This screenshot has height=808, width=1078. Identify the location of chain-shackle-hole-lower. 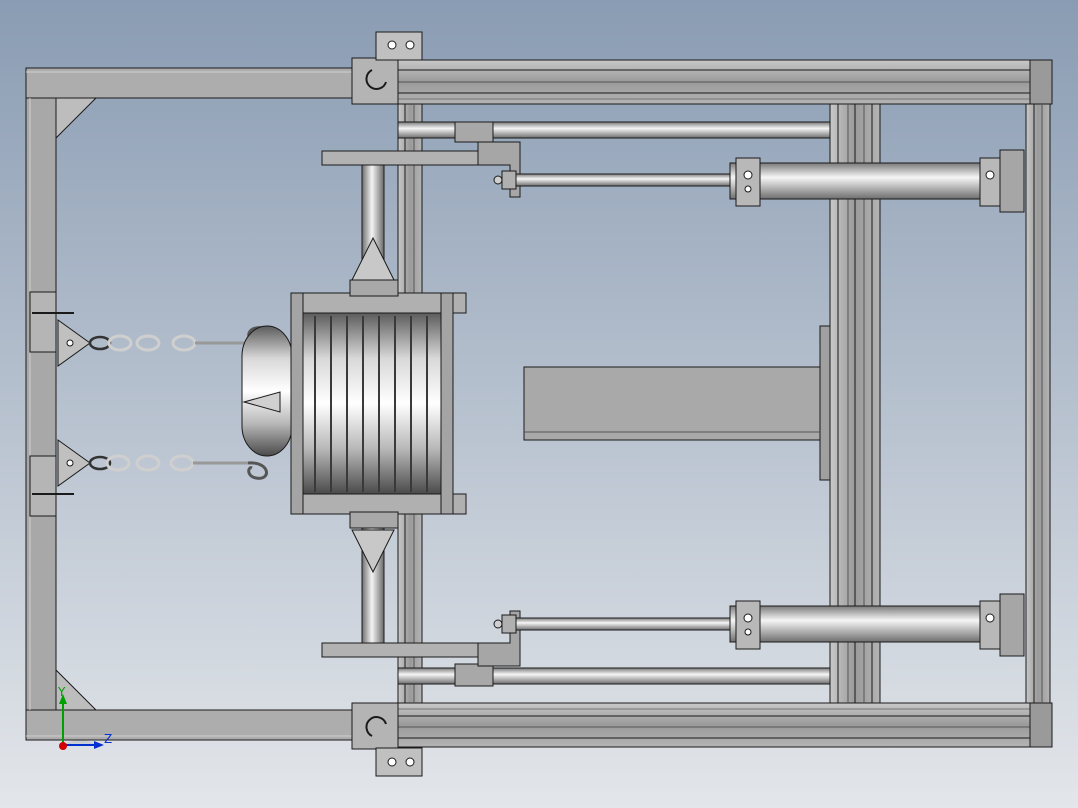
(70, 463).